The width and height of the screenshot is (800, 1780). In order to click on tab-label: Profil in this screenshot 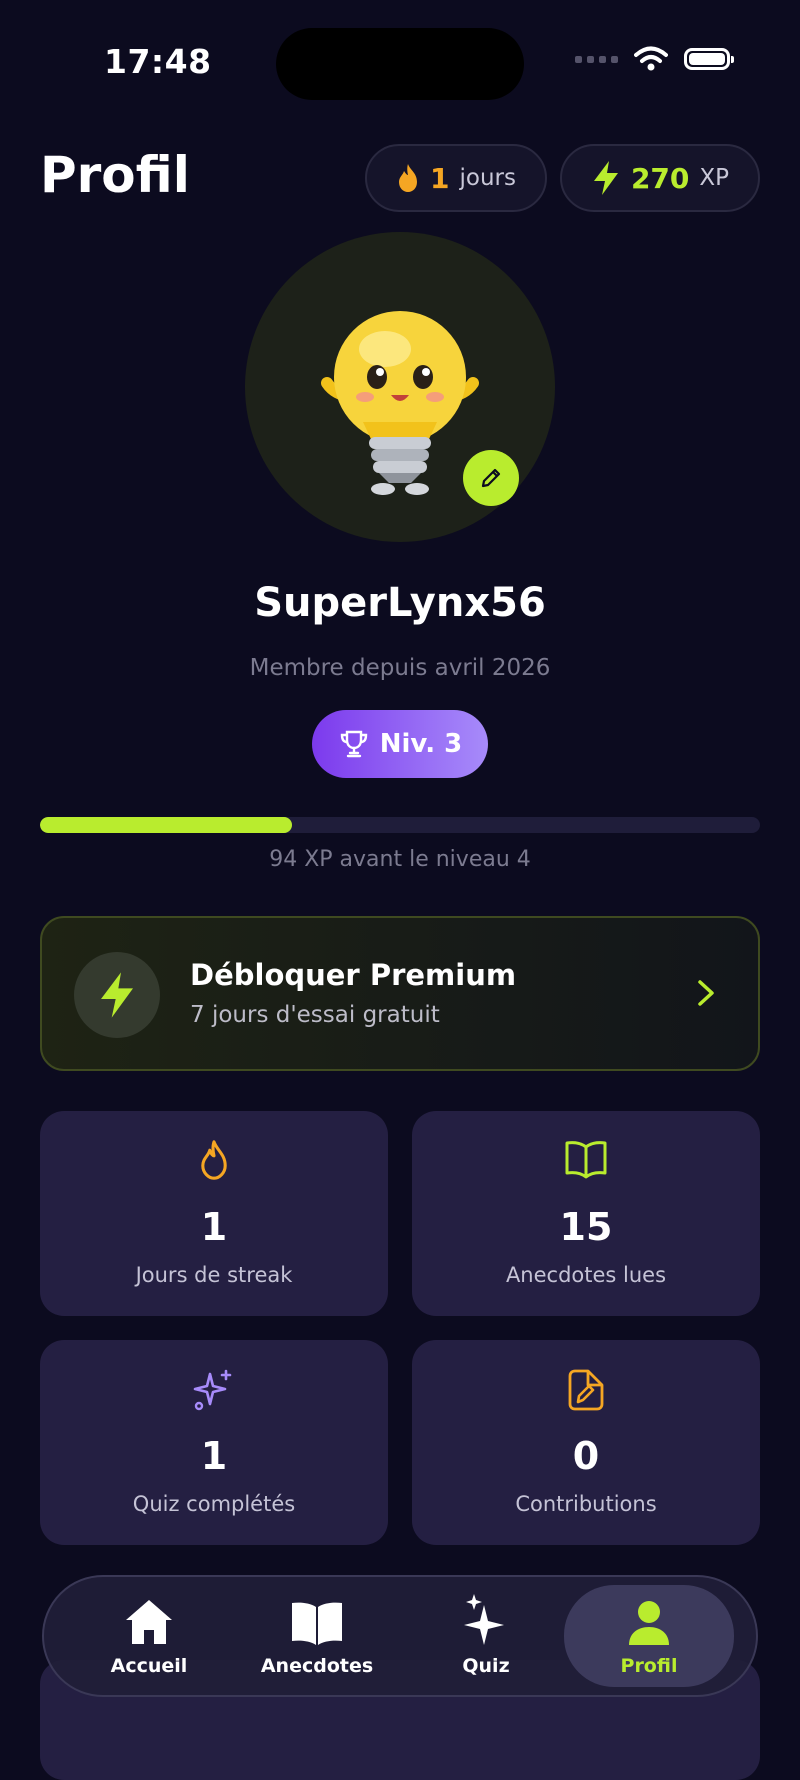, I will do `click(649, 1666)`.